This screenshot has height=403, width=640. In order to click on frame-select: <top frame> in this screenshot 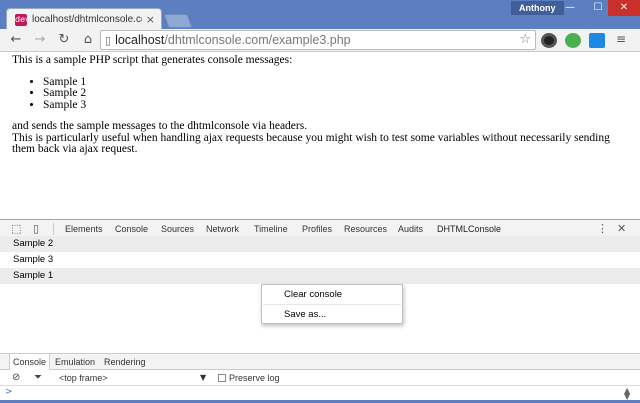, I will do `click(83, 378)`.